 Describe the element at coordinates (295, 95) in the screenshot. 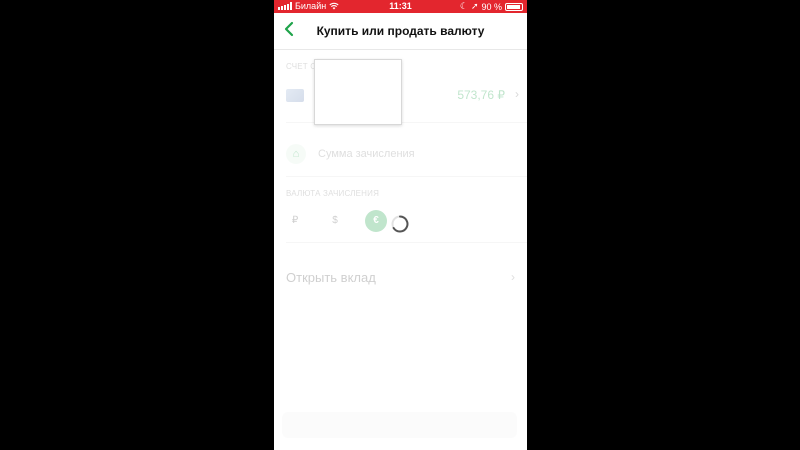

I see `card-icon` at that location.